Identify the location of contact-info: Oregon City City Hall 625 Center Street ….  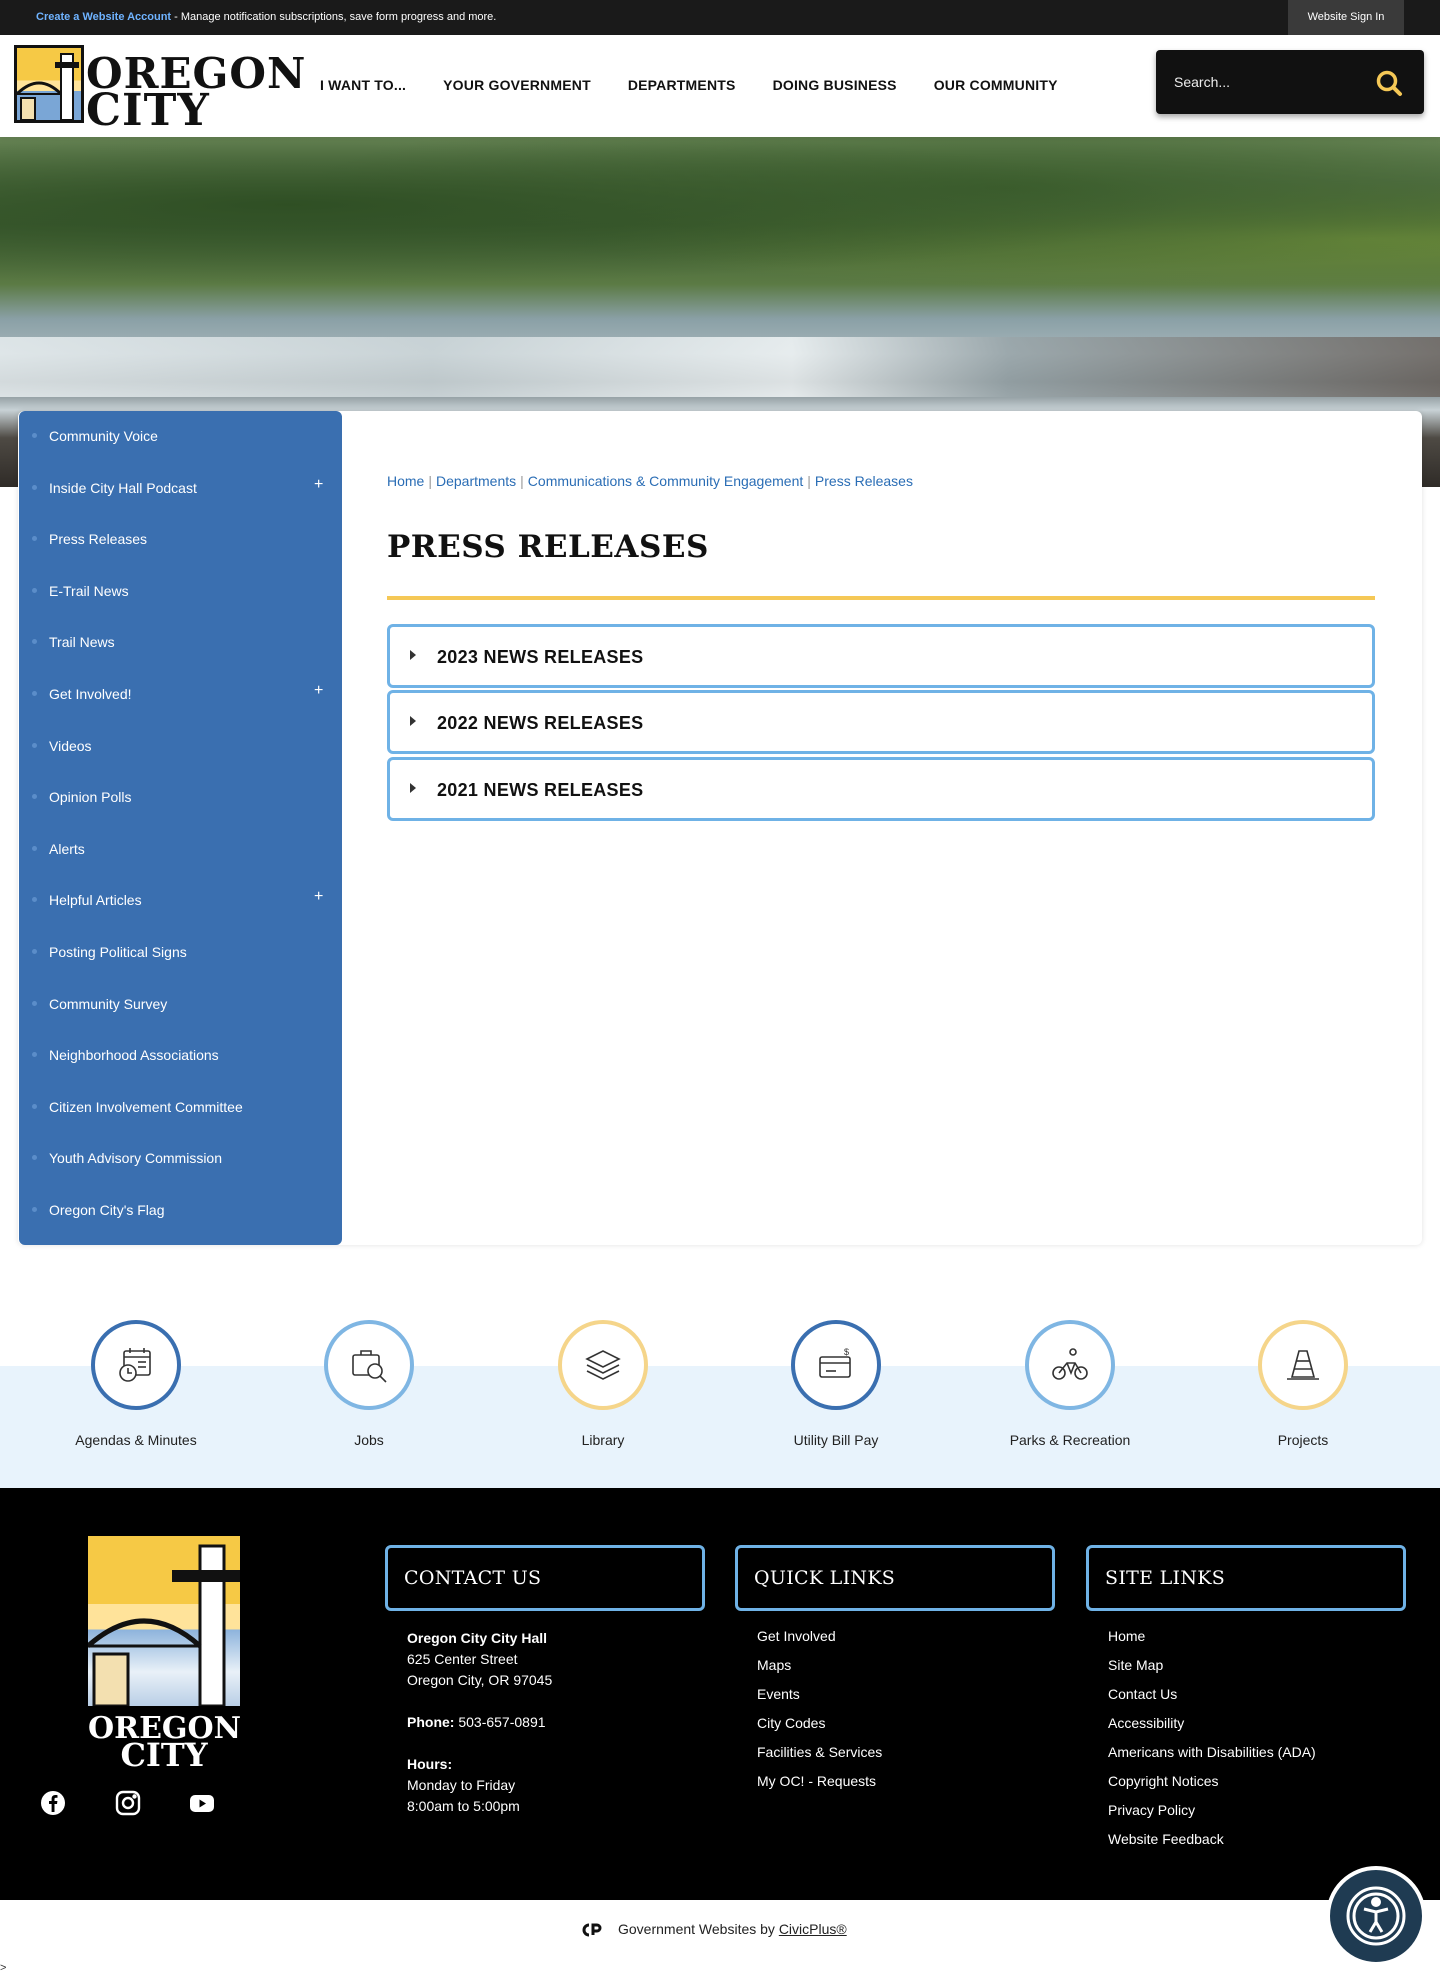
(479, 1722).